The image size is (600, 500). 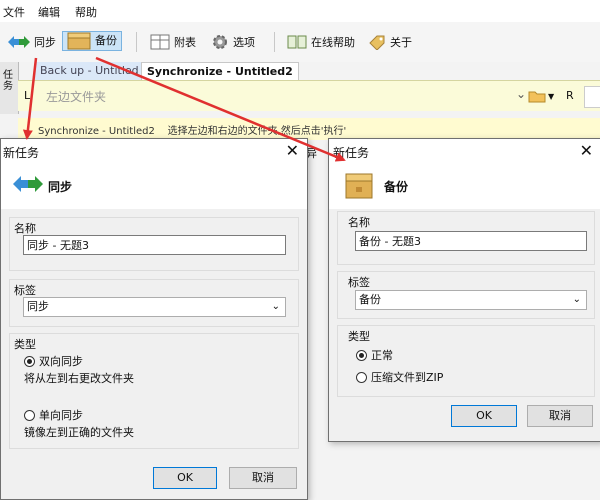 I want to click on backup-button: 备份, so click(x=92, y=41).